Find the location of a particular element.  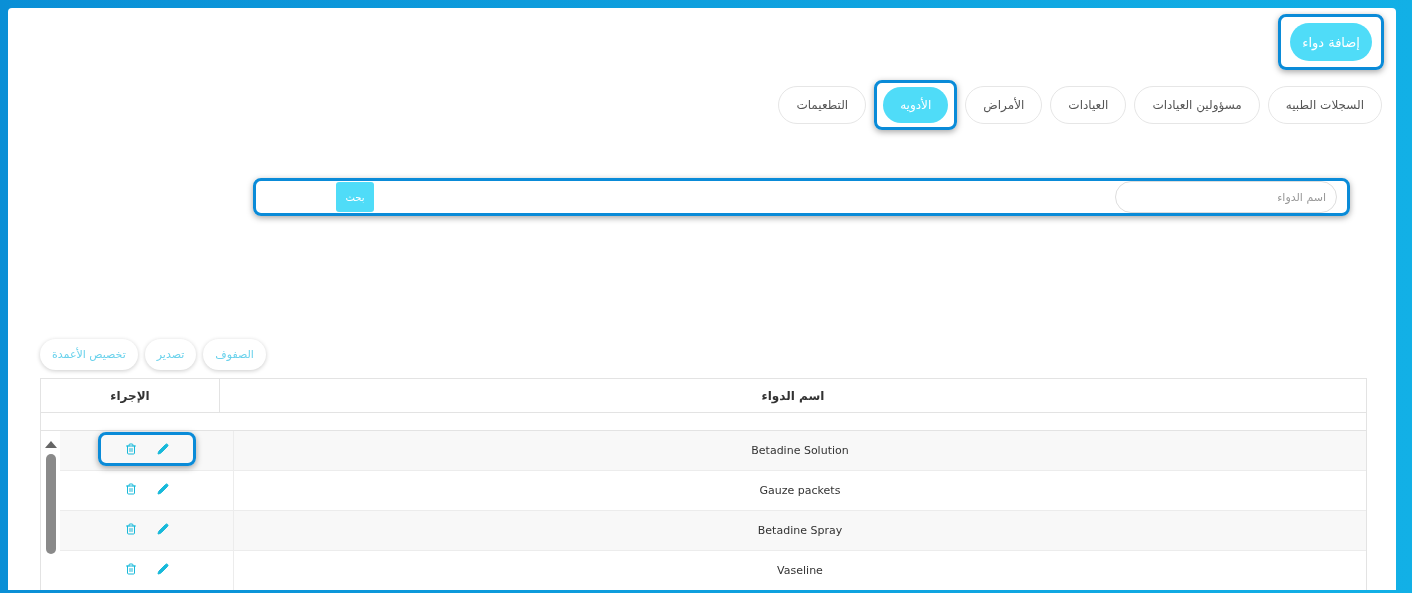

toolbar-button: تصدير is located at coordinates (170, 354).